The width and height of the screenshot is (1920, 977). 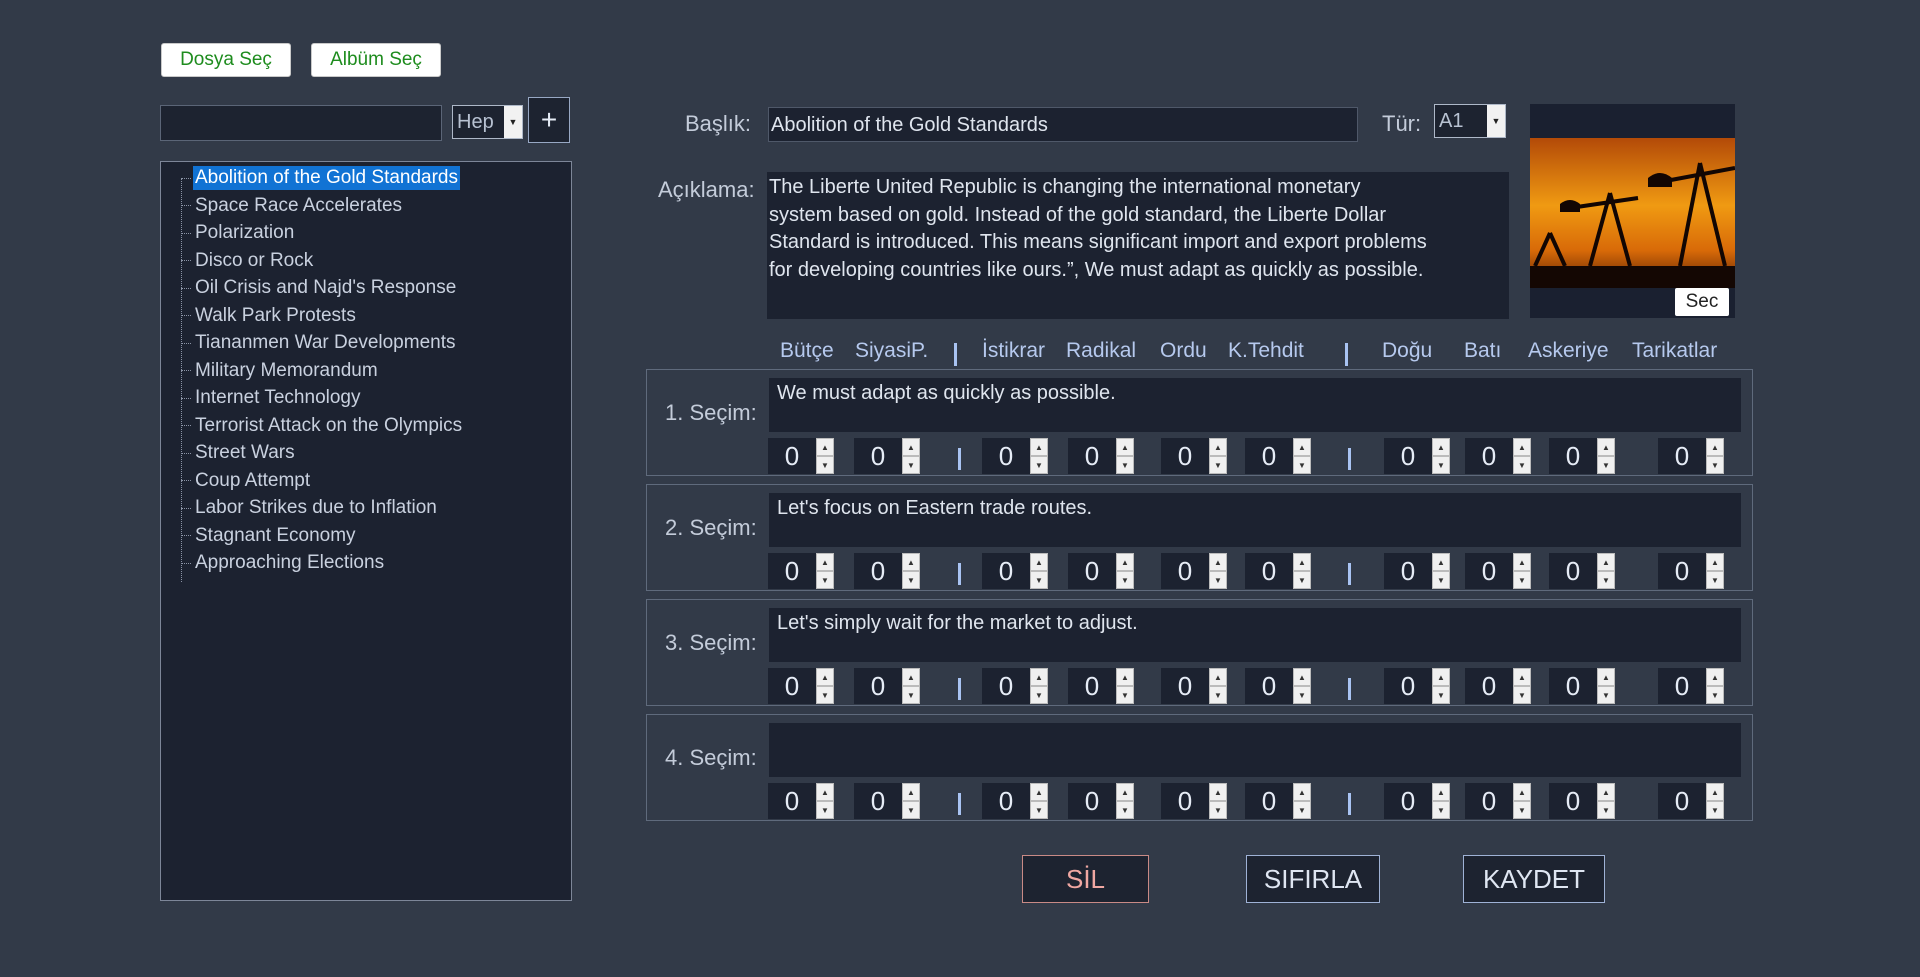 I want to click on add-event-button: +, so click(x=549, y=120).